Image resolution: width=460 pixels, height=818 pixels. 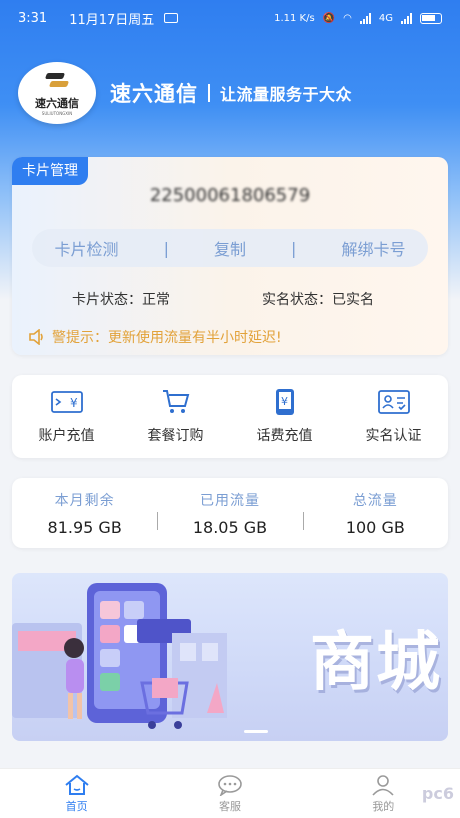 I want to click on brand-header: 速六通信 SULIUTONGXIN 速六通信 让流量服务于大众, so click(x=185, y=93).